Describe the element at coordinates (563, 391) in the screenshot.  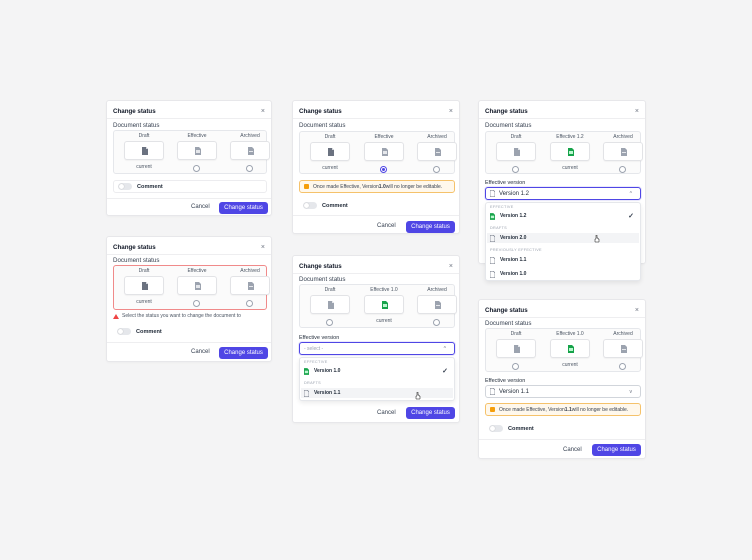
I see `effective-version-select: Version 1.1 v` at that location.